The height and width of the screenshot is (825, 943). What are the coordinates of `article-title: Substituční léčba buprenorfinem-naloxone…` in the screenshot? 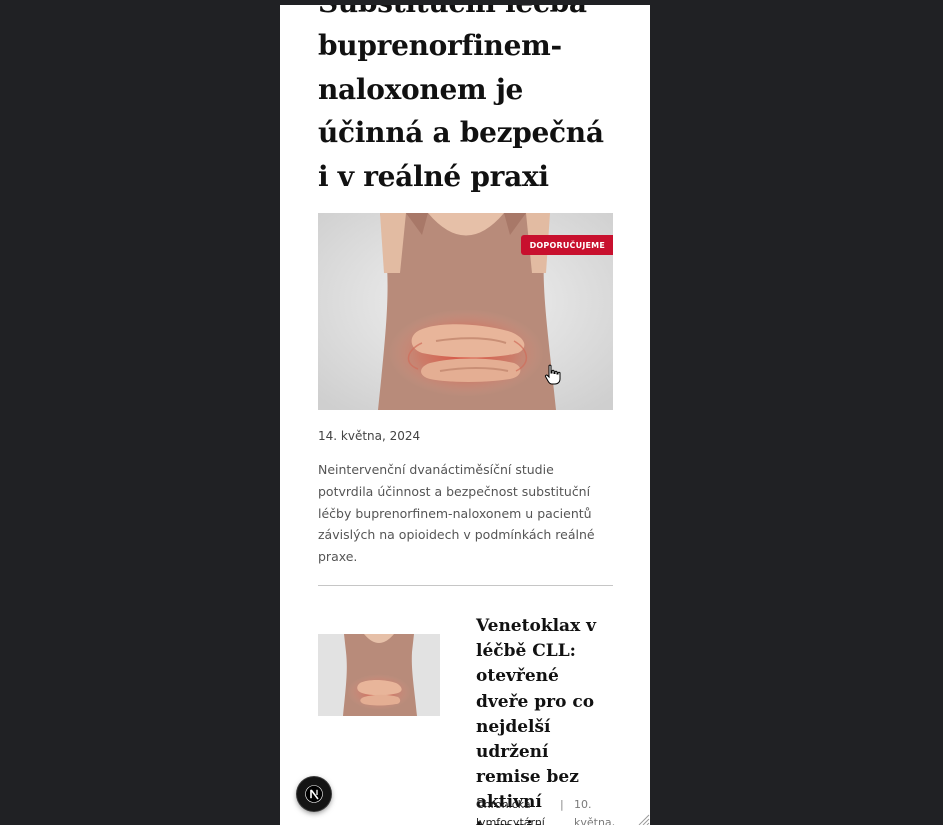 It's located at (465, 101).